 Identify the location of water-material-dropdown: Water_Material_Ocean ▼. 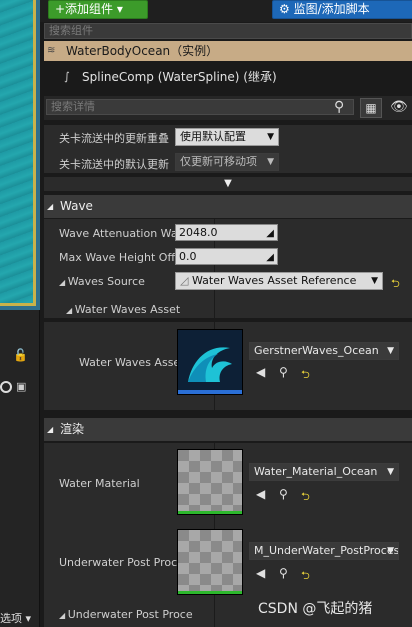
(324, 472).